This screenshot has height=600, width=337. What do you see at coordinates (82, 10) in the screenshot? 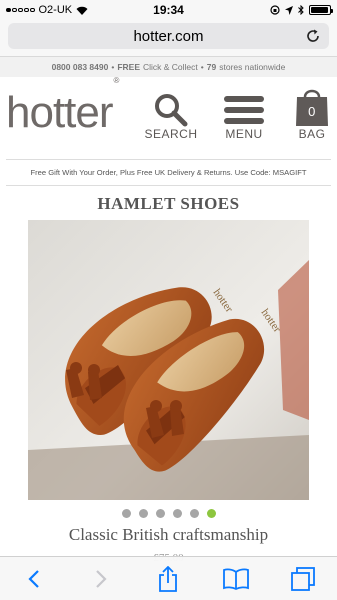
I see `wifi-icon` at bounding box center [82, 10].